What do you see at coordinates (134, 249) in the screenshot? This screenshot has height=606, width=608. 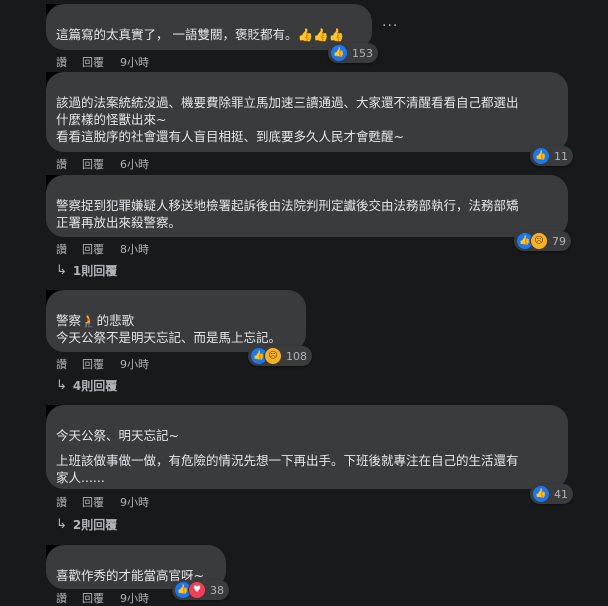 I see `comment-timestamp: 8小時` at bounding box center [134, 249].